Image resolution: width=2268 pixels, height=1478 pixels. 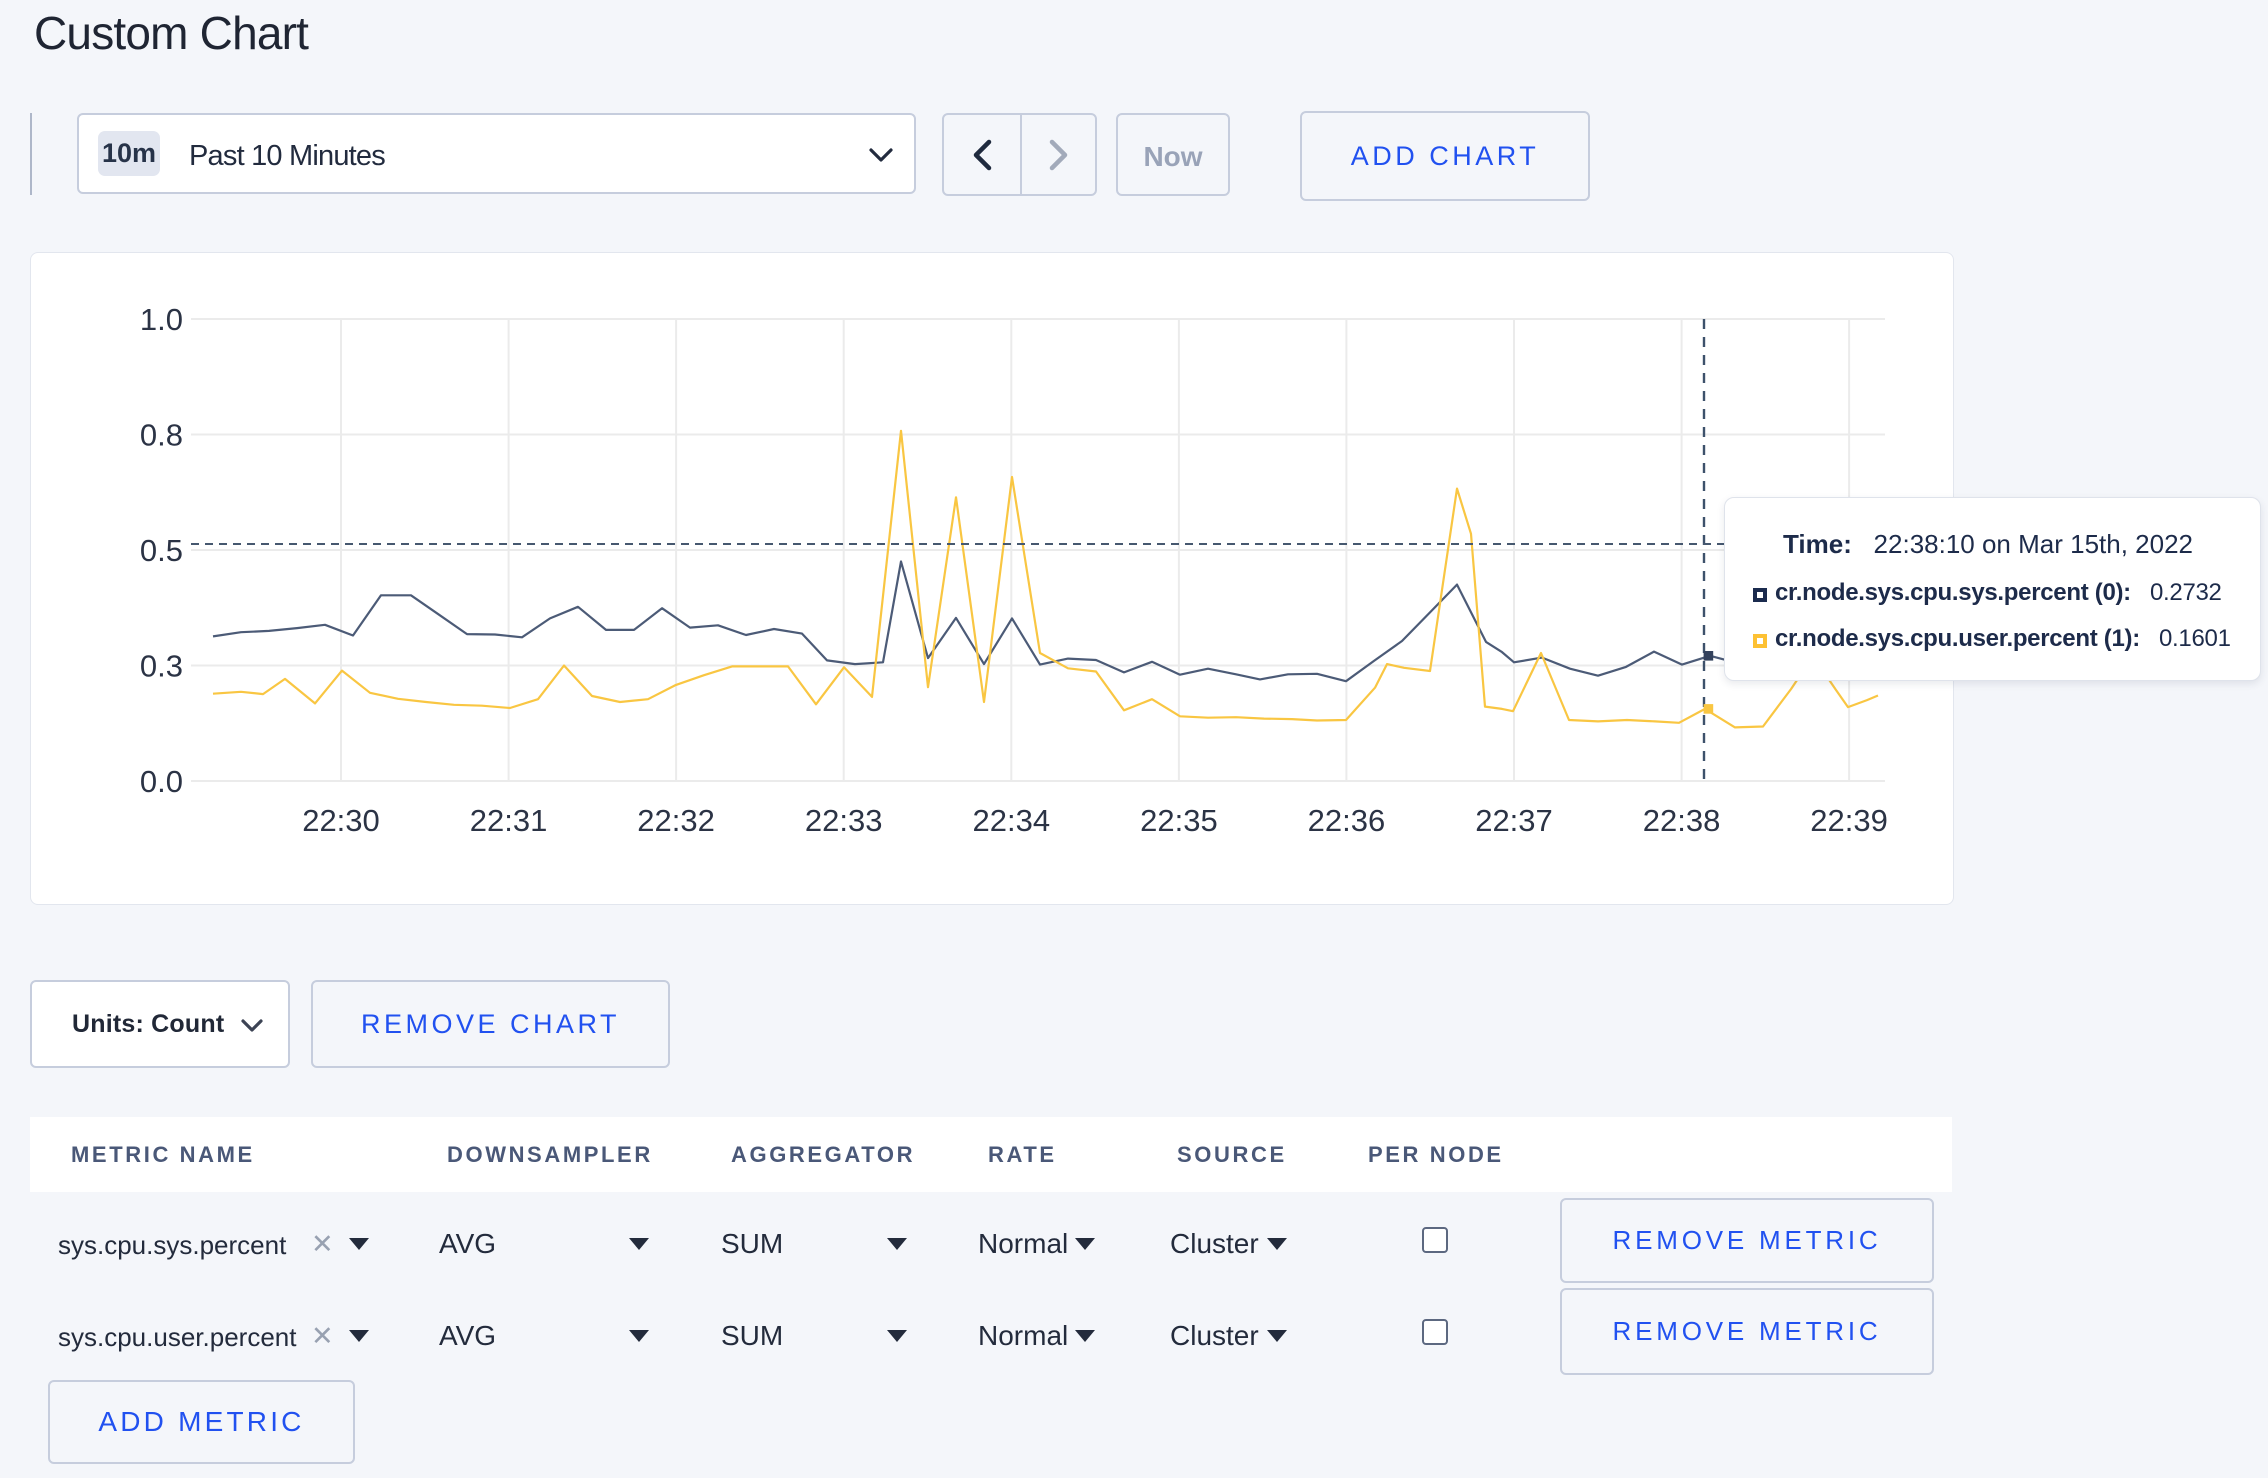 What do you see at coordinates (1012, 820) in the screenshot?
I see `svg-text: 22:34` at bounding box center [1012, 820].